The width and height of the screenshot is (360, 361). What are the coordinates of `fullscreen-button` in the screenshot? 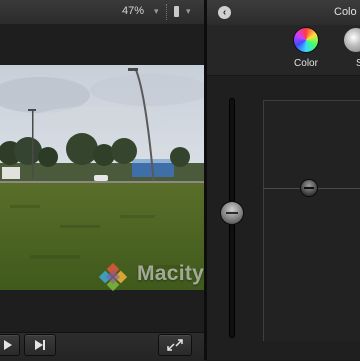 It's located at (175, 345).